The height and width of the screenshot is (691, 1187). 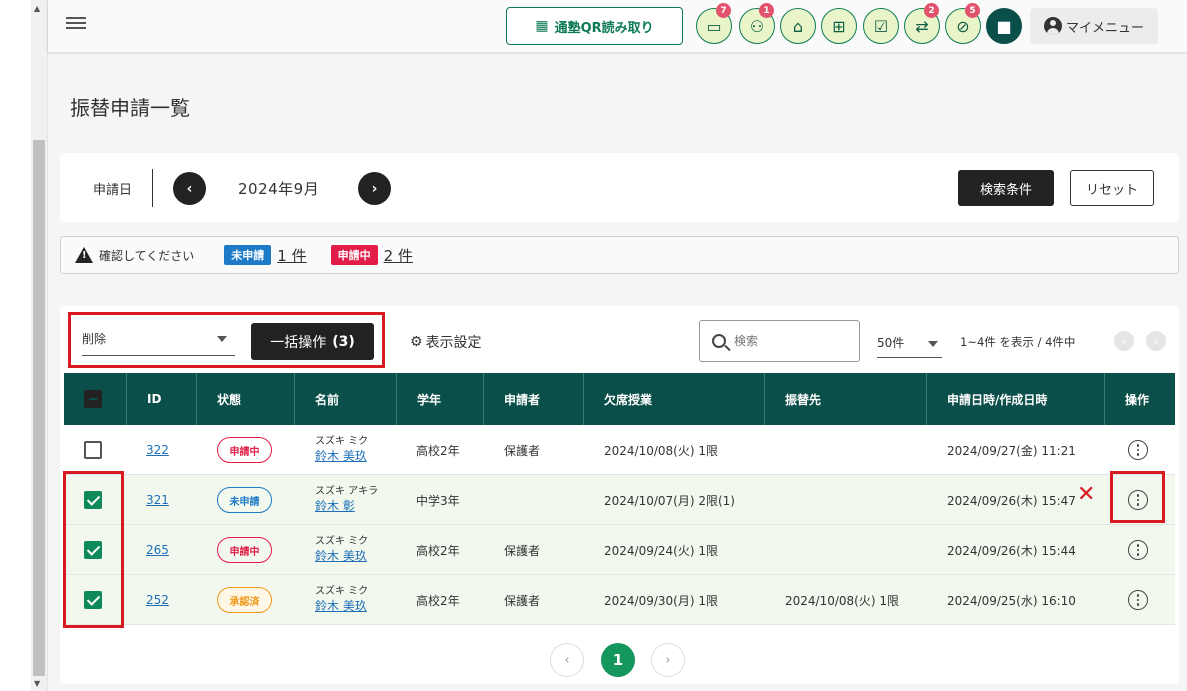 I want to click on transfer-button: ⇄ 2, so click(x=922, y=23).